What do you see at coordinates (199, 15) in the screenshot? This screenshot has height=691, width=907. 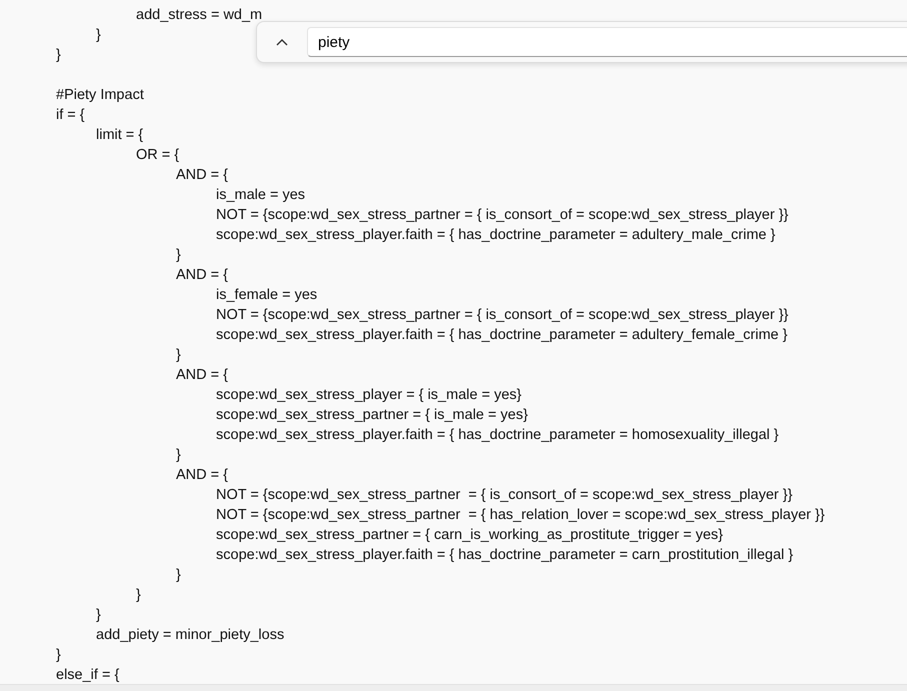 I see `code-line: add_stress = wd_m` at bounding box center [199, 15].